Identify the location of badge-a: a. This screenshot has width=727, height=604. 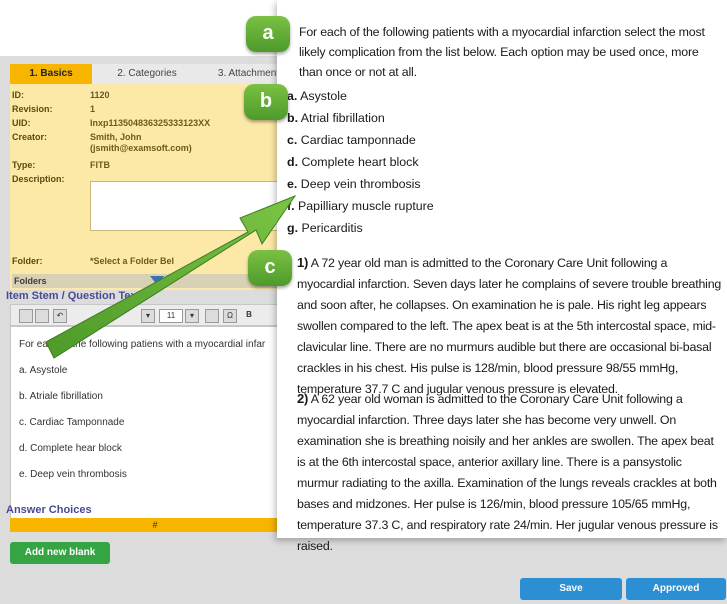
(268, 34).